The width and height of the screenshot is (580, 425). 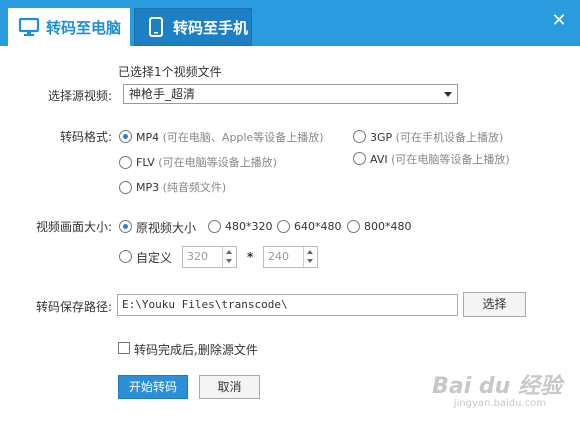 I want to click on custom-height-spin-buttons, so click(x=310, y=257).